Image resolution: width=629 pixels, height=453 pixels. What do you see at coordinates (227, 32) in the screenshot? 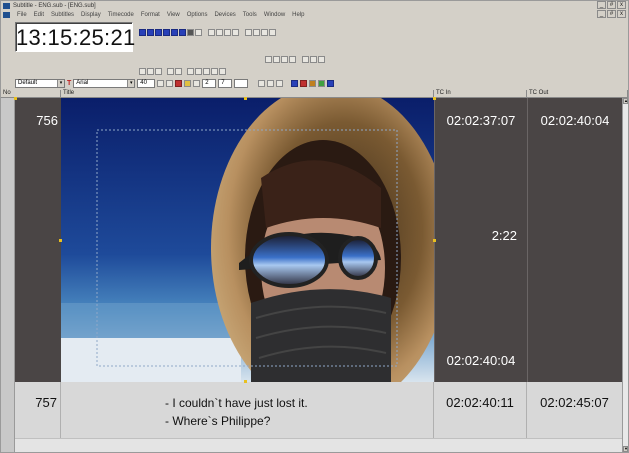
I see `align-top-icon` at bounding box center [227, 32].